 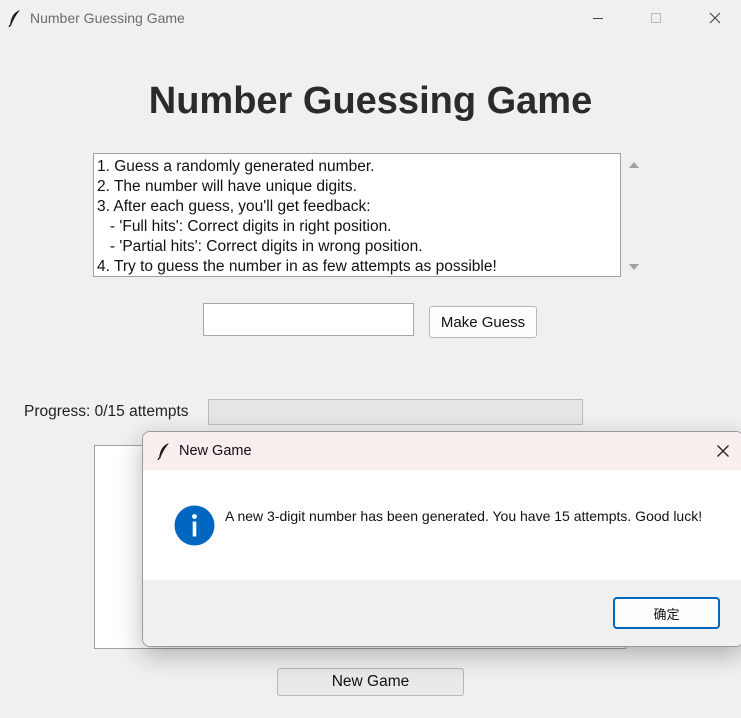 I want to click on info-icon, so click(x=194, y=525).